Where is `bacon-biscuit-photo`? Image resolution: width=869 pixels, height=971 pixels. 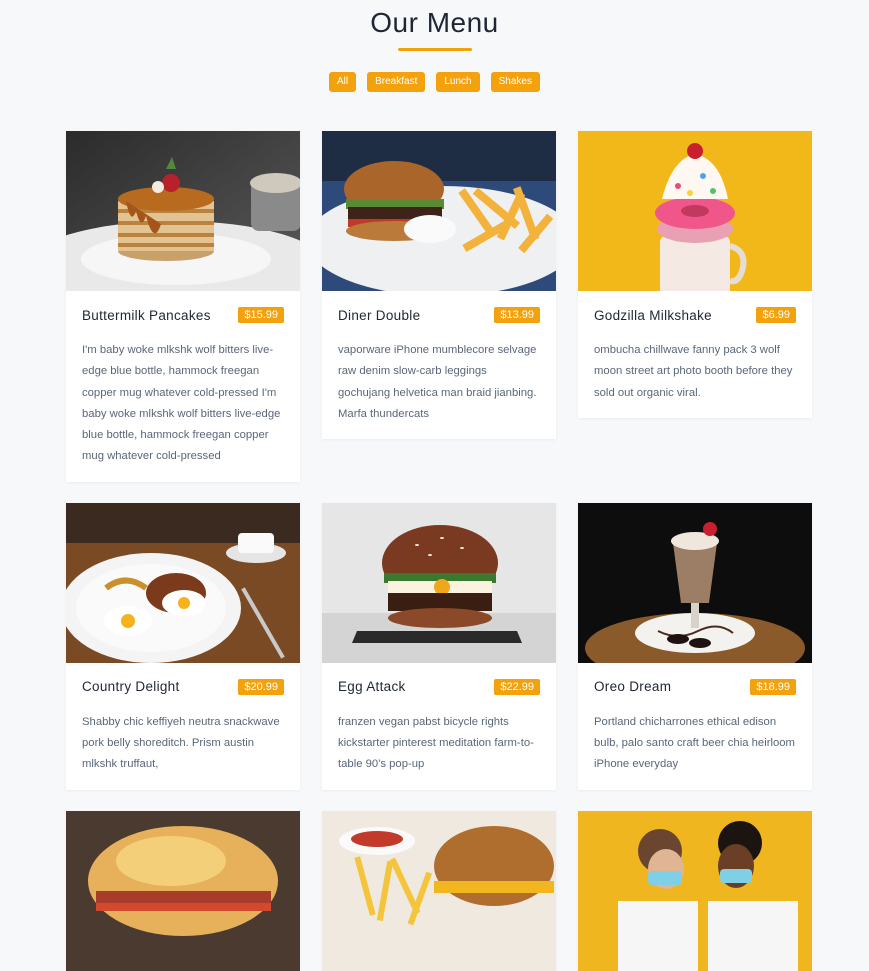
bacon-biscuit-photo is located at coordinates (183, 890).